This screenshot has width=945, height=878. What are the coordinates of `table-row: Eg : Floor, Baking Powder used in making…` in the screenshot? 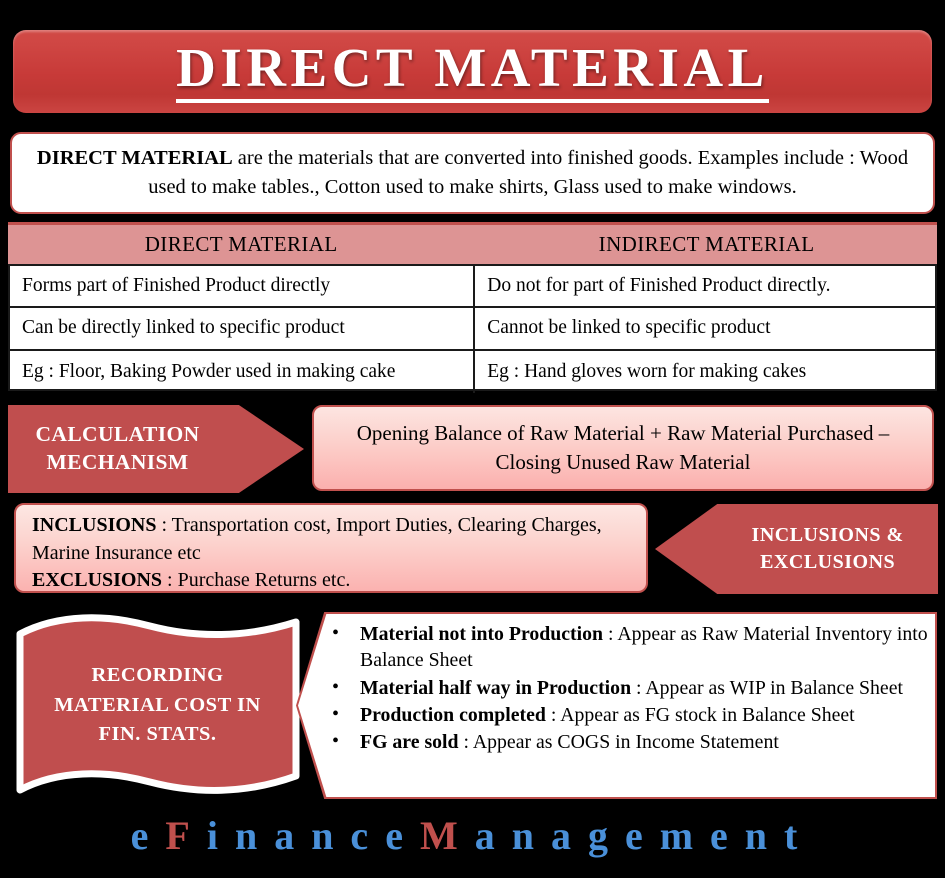 It's located at (472, 371).